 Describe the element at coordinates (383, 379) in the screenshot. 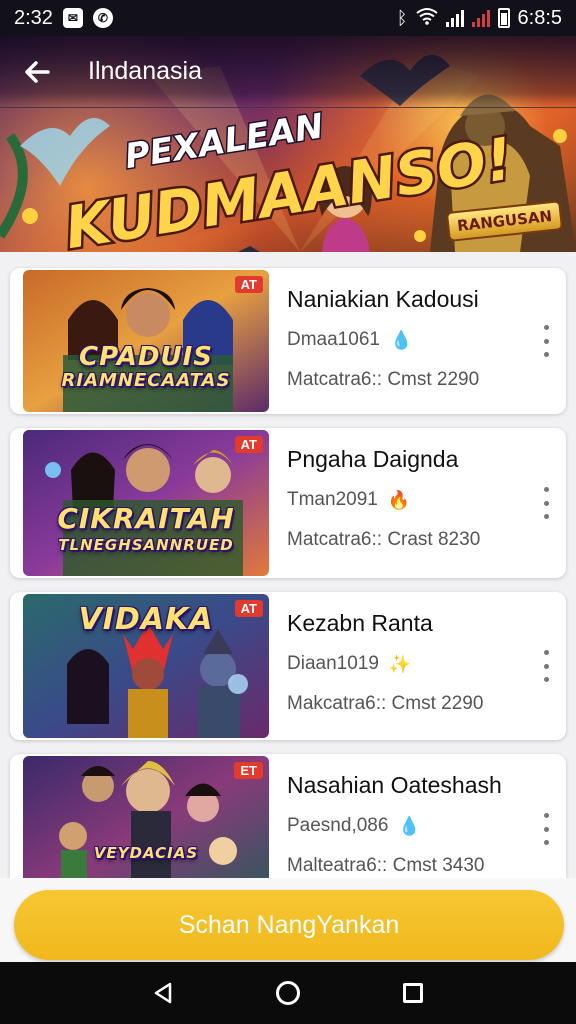

I see `game-meta: Matcatra6:: Cmst 2290` at that location.